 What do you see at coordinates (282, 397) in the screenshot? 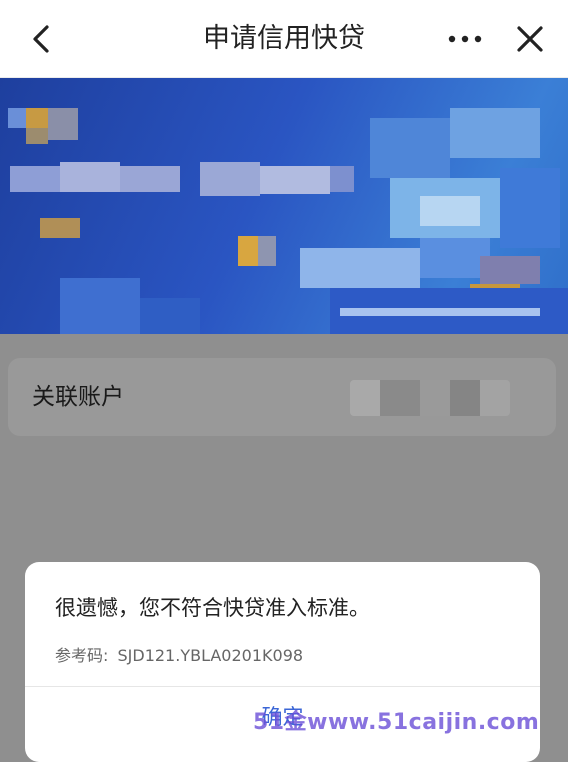
I see `linked-account-row: 关联账户` at bounding box center [282, 397].